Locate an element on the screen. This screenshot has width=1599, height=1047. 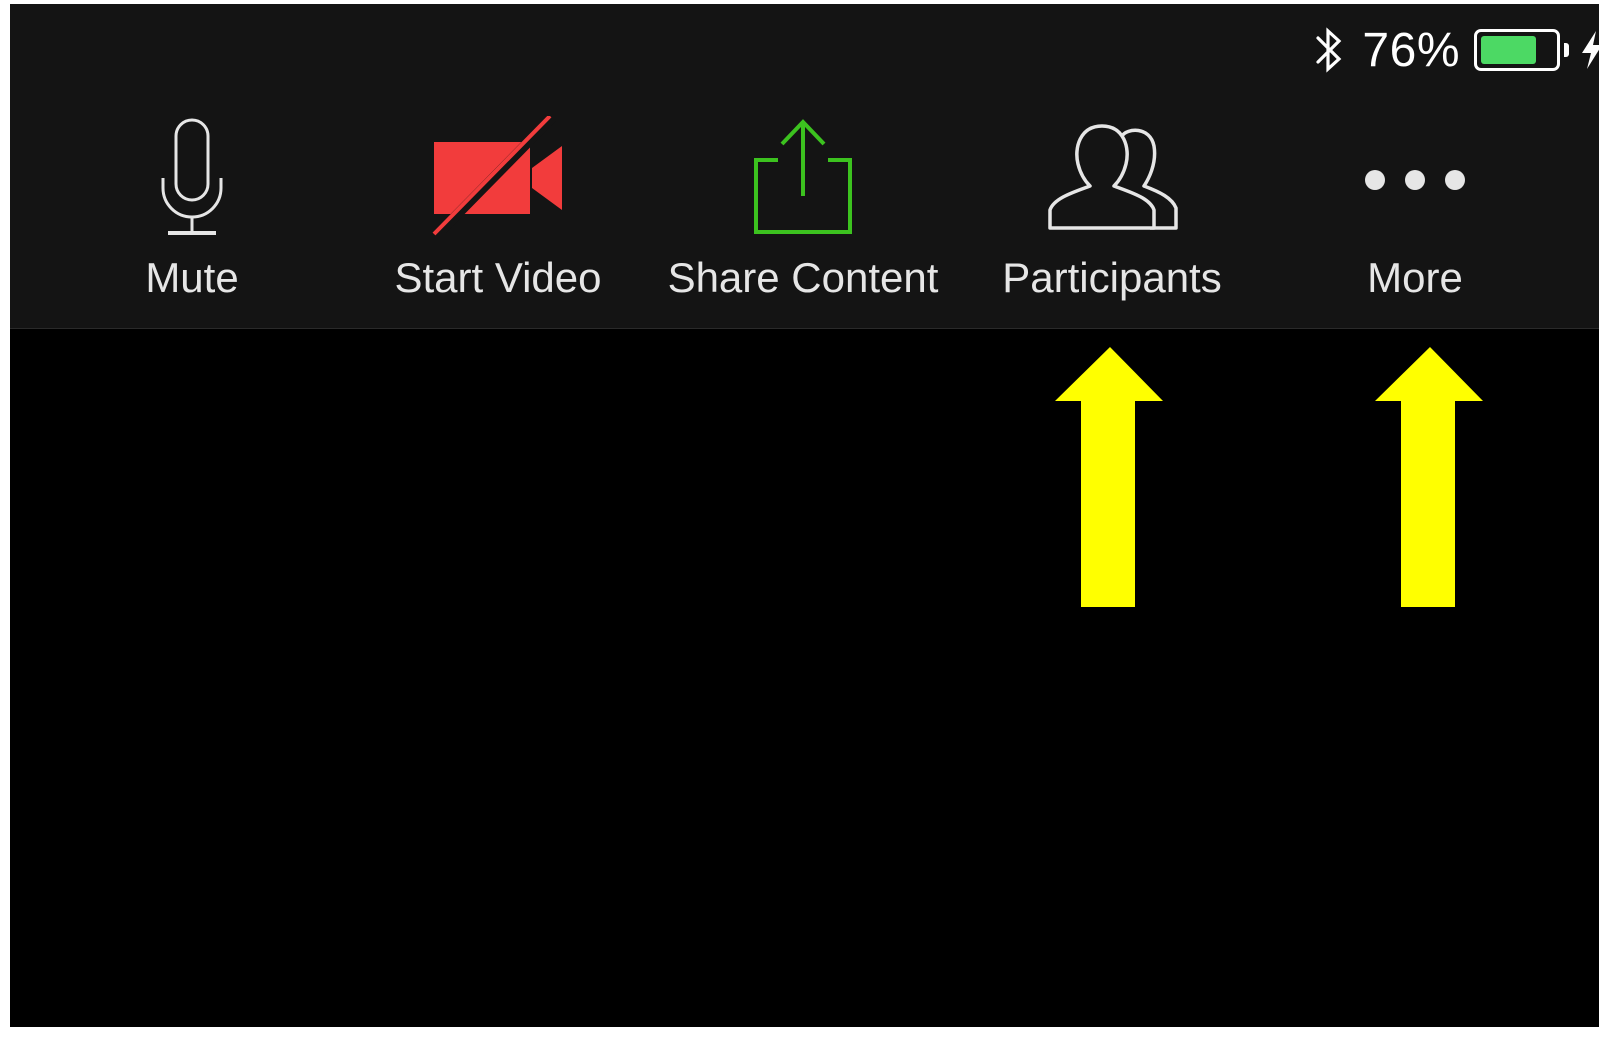
participants-label: Participants is located at coordinates (1112, 277).